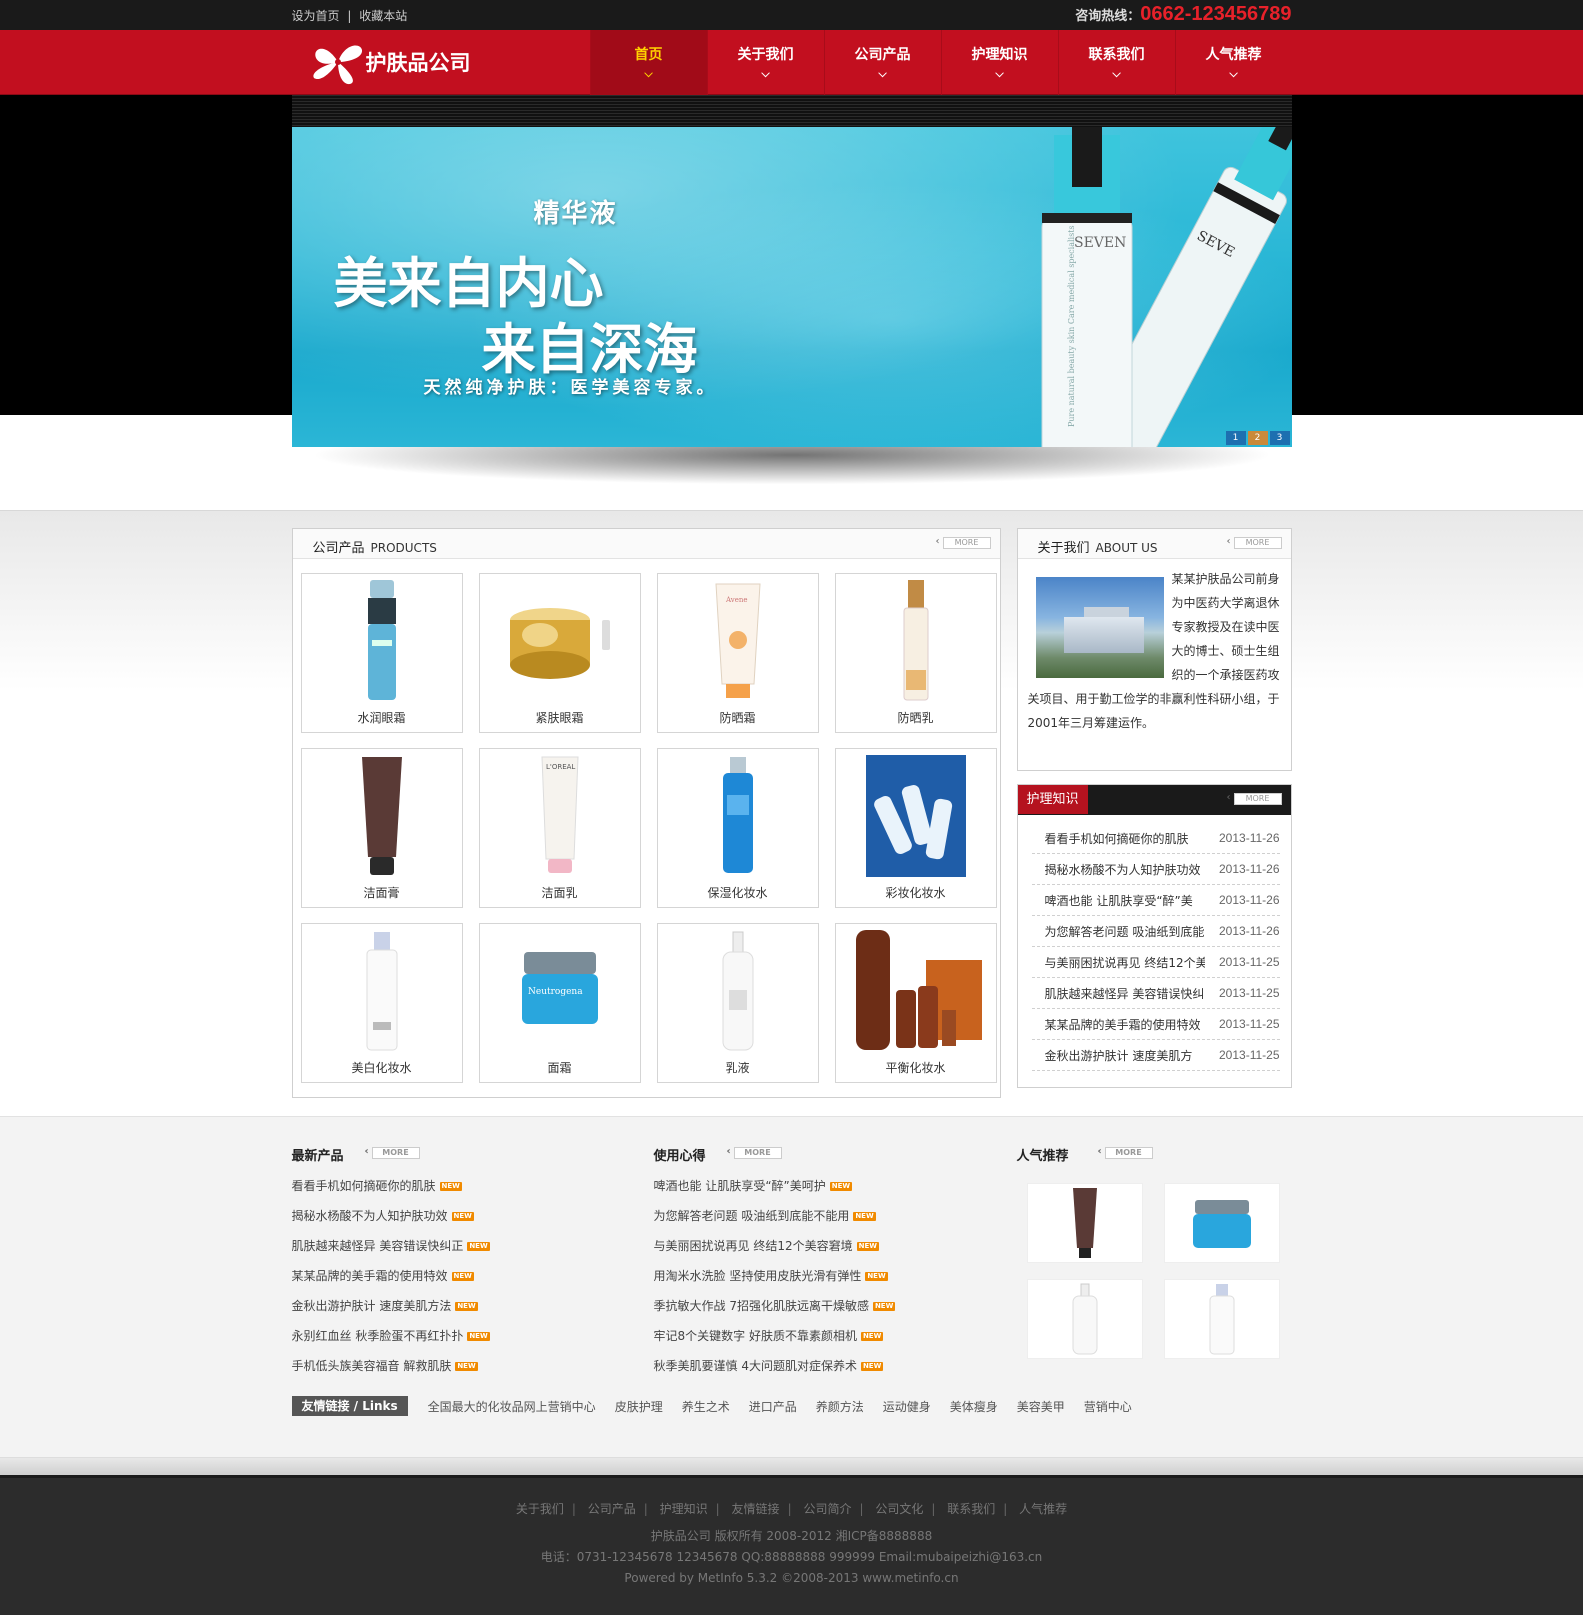 This screenshot has width=1583, height=1622. I want to click on product-card: Avene 防晒霜, so click(737, 653).